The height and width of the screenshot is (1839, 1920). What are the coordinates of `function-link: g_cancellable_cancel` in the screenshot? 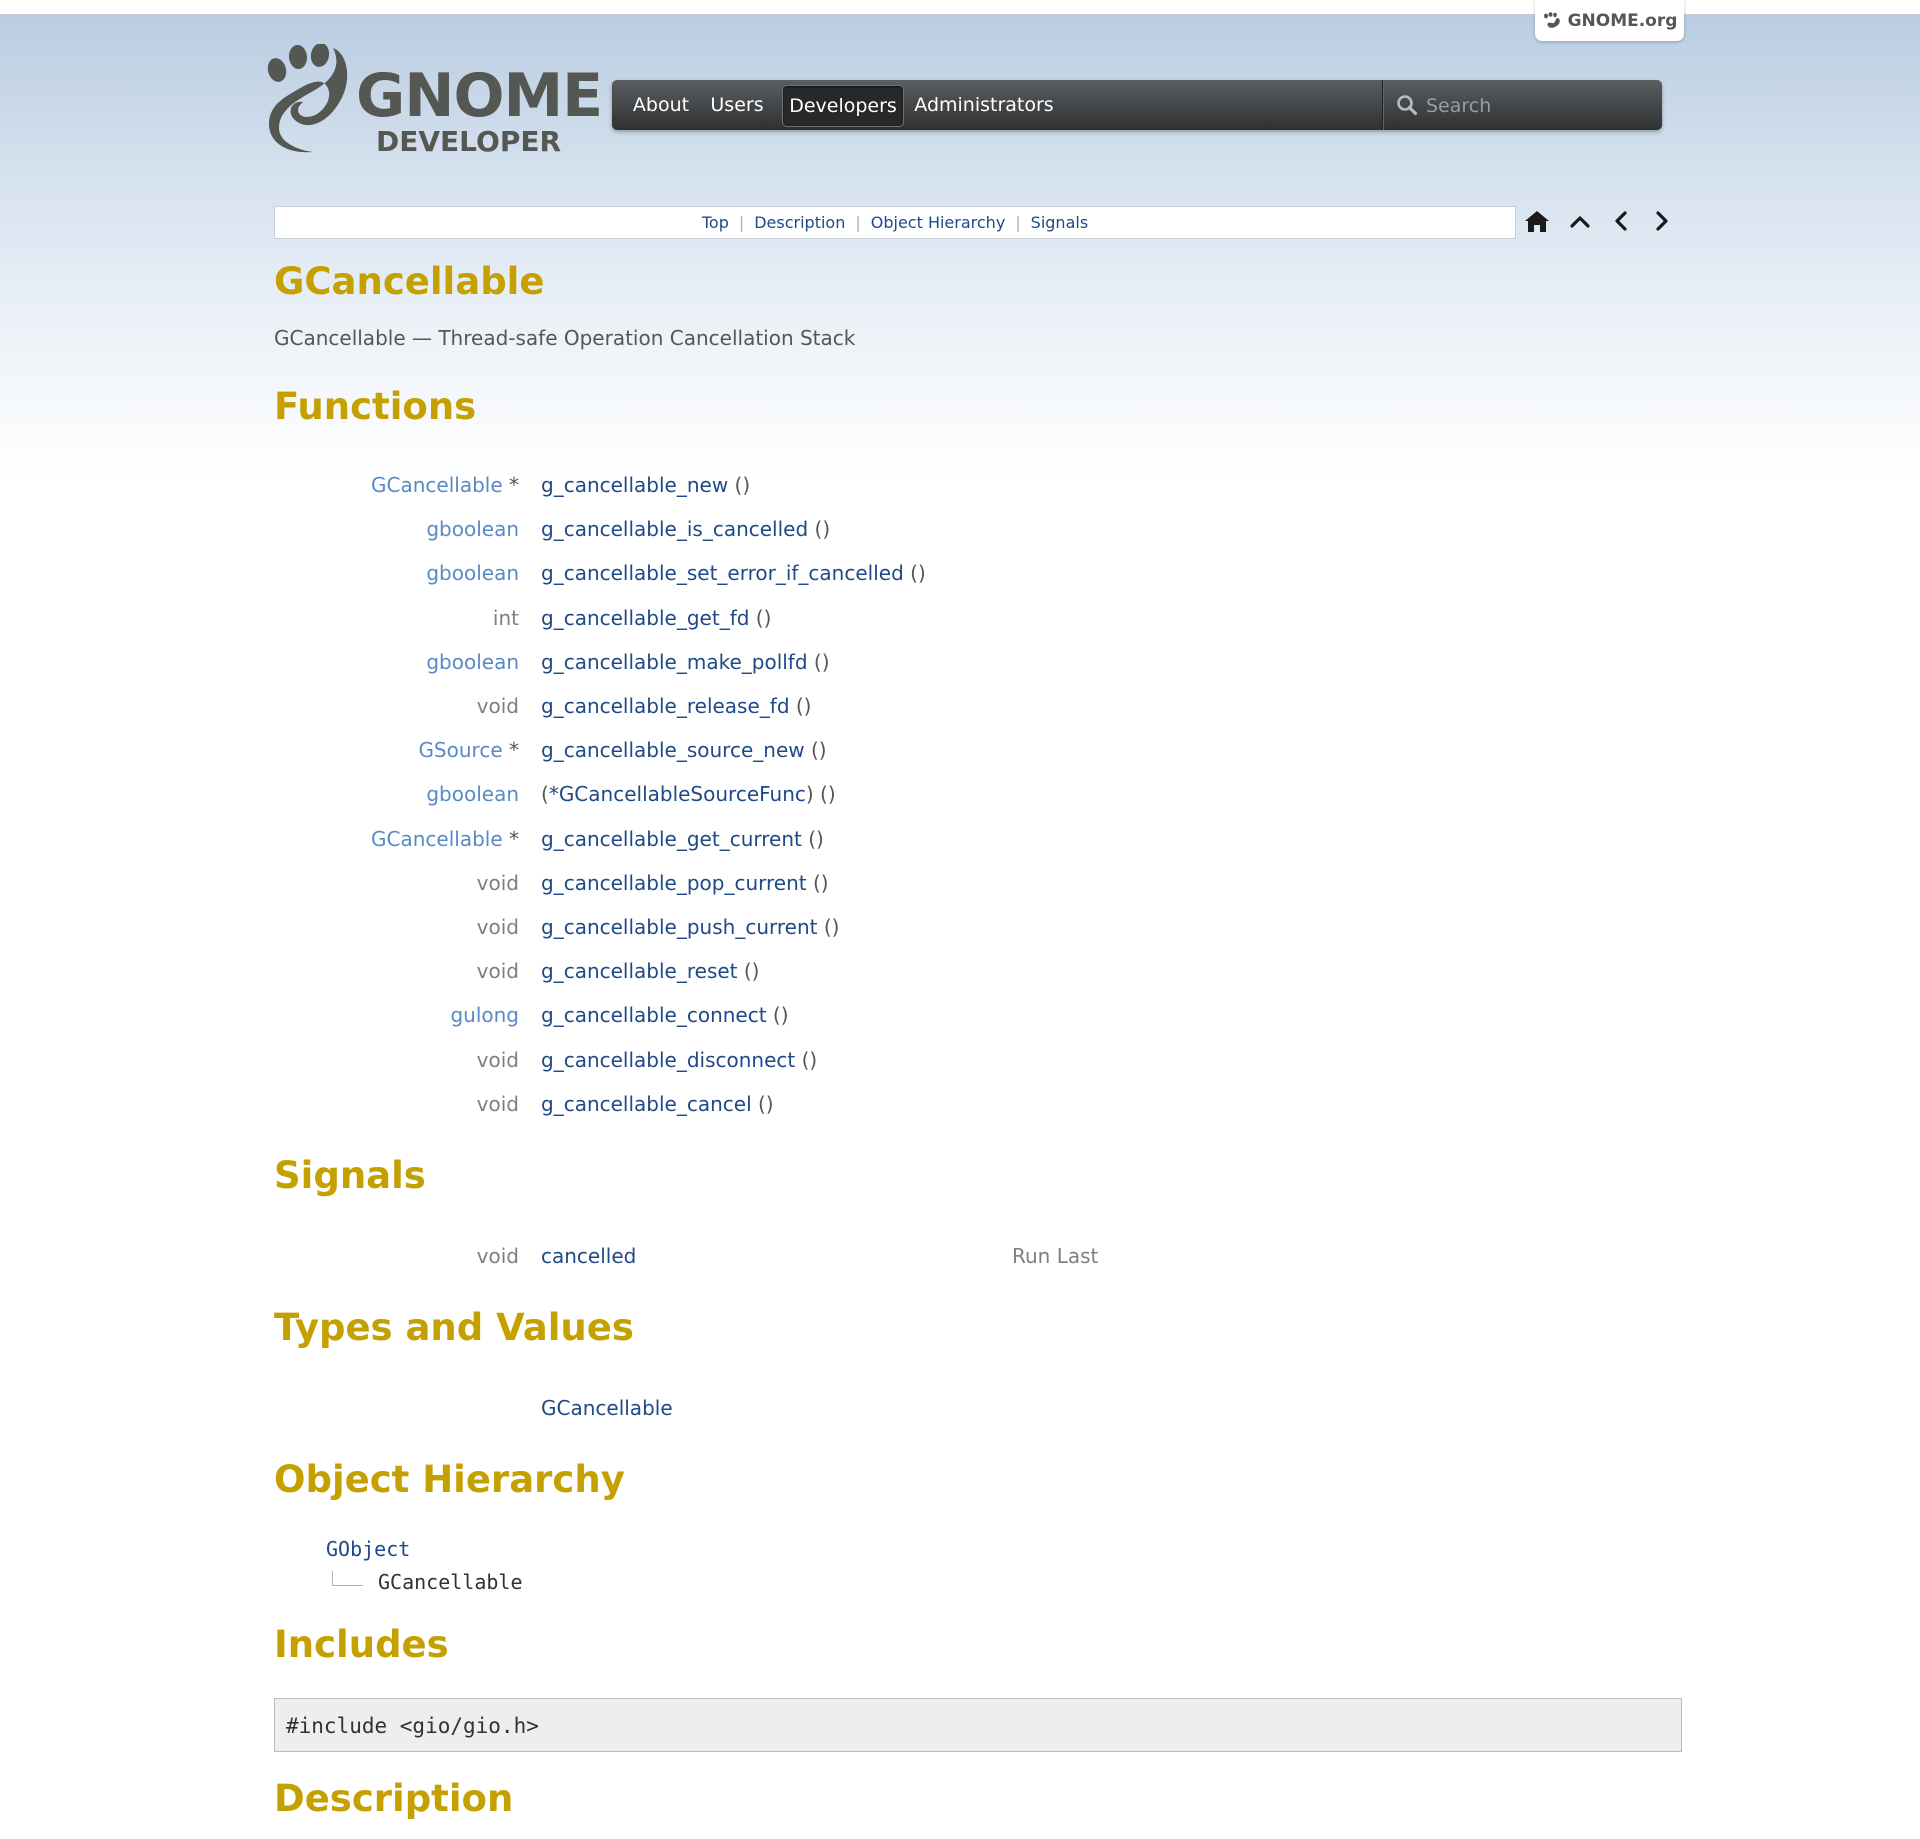 It's located at (646, 1104).